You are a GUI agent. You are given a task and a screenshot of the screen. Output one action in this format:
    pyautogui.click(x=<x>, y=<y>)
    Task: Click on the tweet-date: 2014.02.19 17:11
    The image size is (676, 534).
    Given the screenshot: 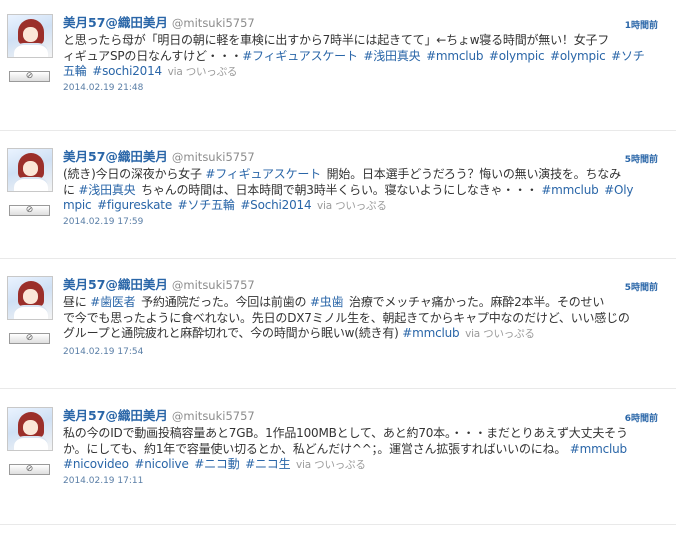 What is the action you would take?
    pyautogui.click(x=103, y=481)
    